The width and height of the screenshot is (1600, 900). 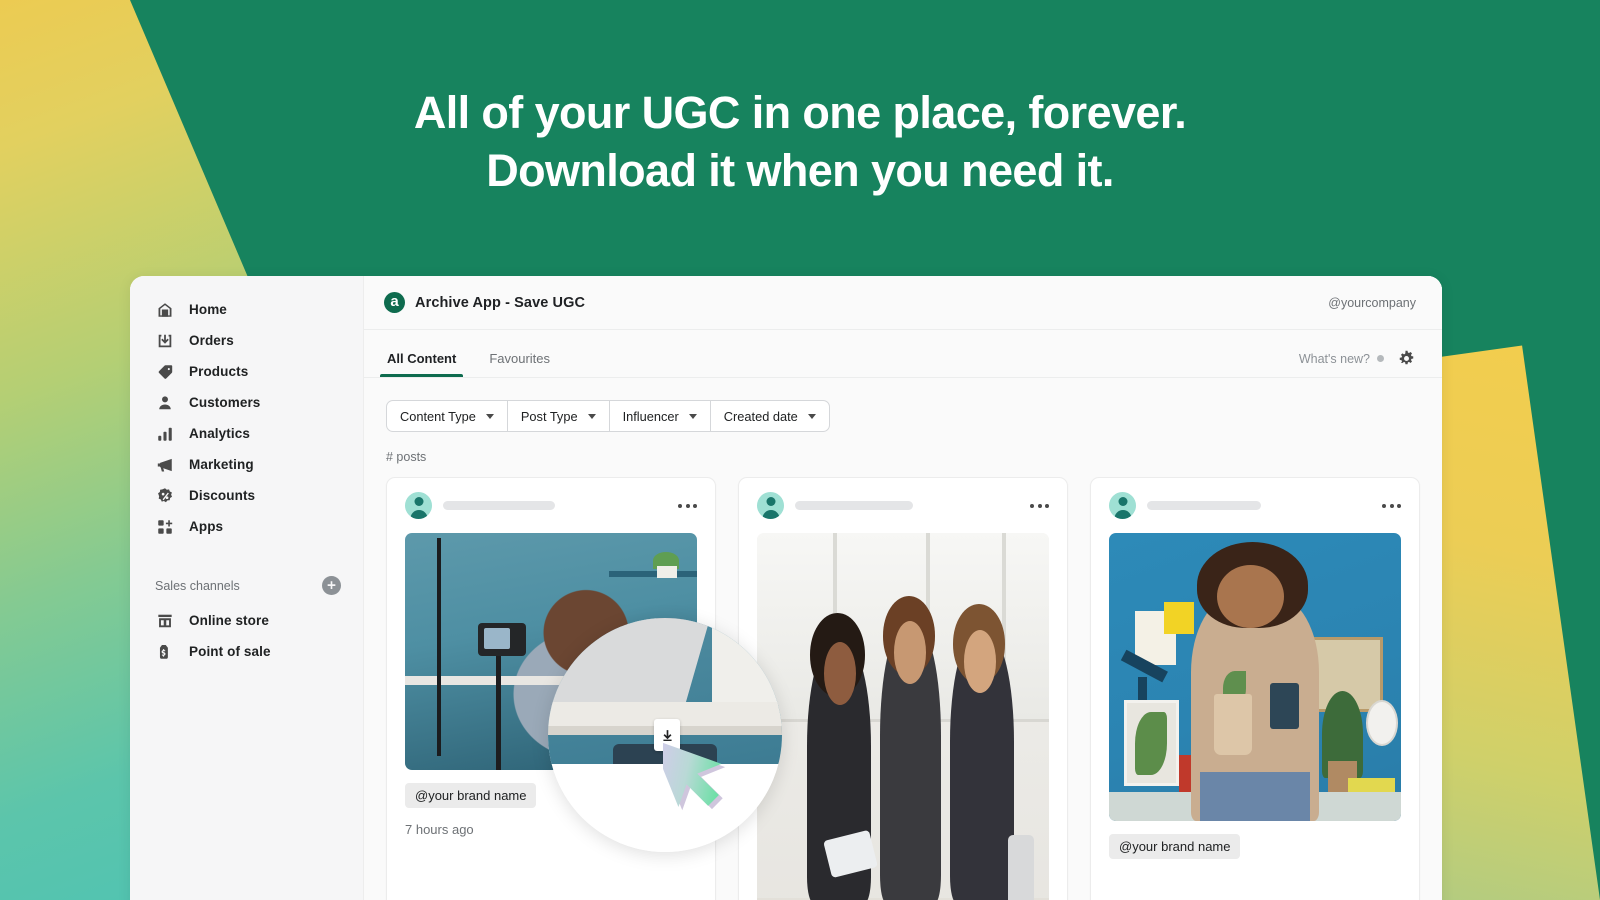 What do you see at coordinates (206, 526) in the screenshot?
I see `sidebar-item-label: Apps` at bounding box center [206, 526].